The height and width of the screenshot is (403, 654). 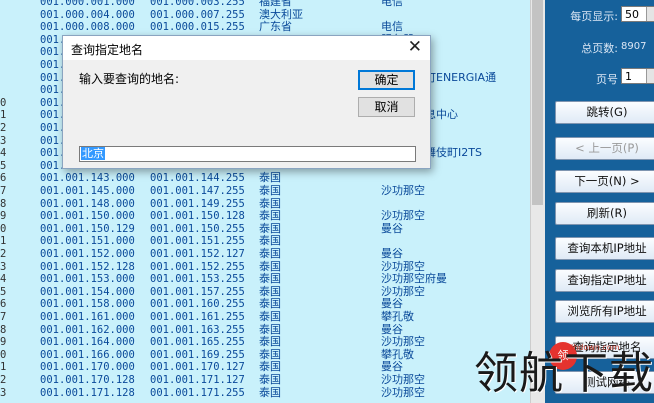 I want to click on table-cell: 001.001.162.000, so click(x=87, y=329).